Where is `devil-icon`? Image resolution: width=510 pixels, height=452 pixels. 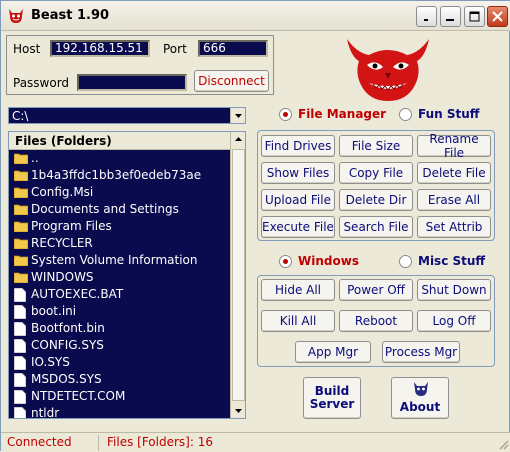 devil-icon is located at coordinates (16, 16).